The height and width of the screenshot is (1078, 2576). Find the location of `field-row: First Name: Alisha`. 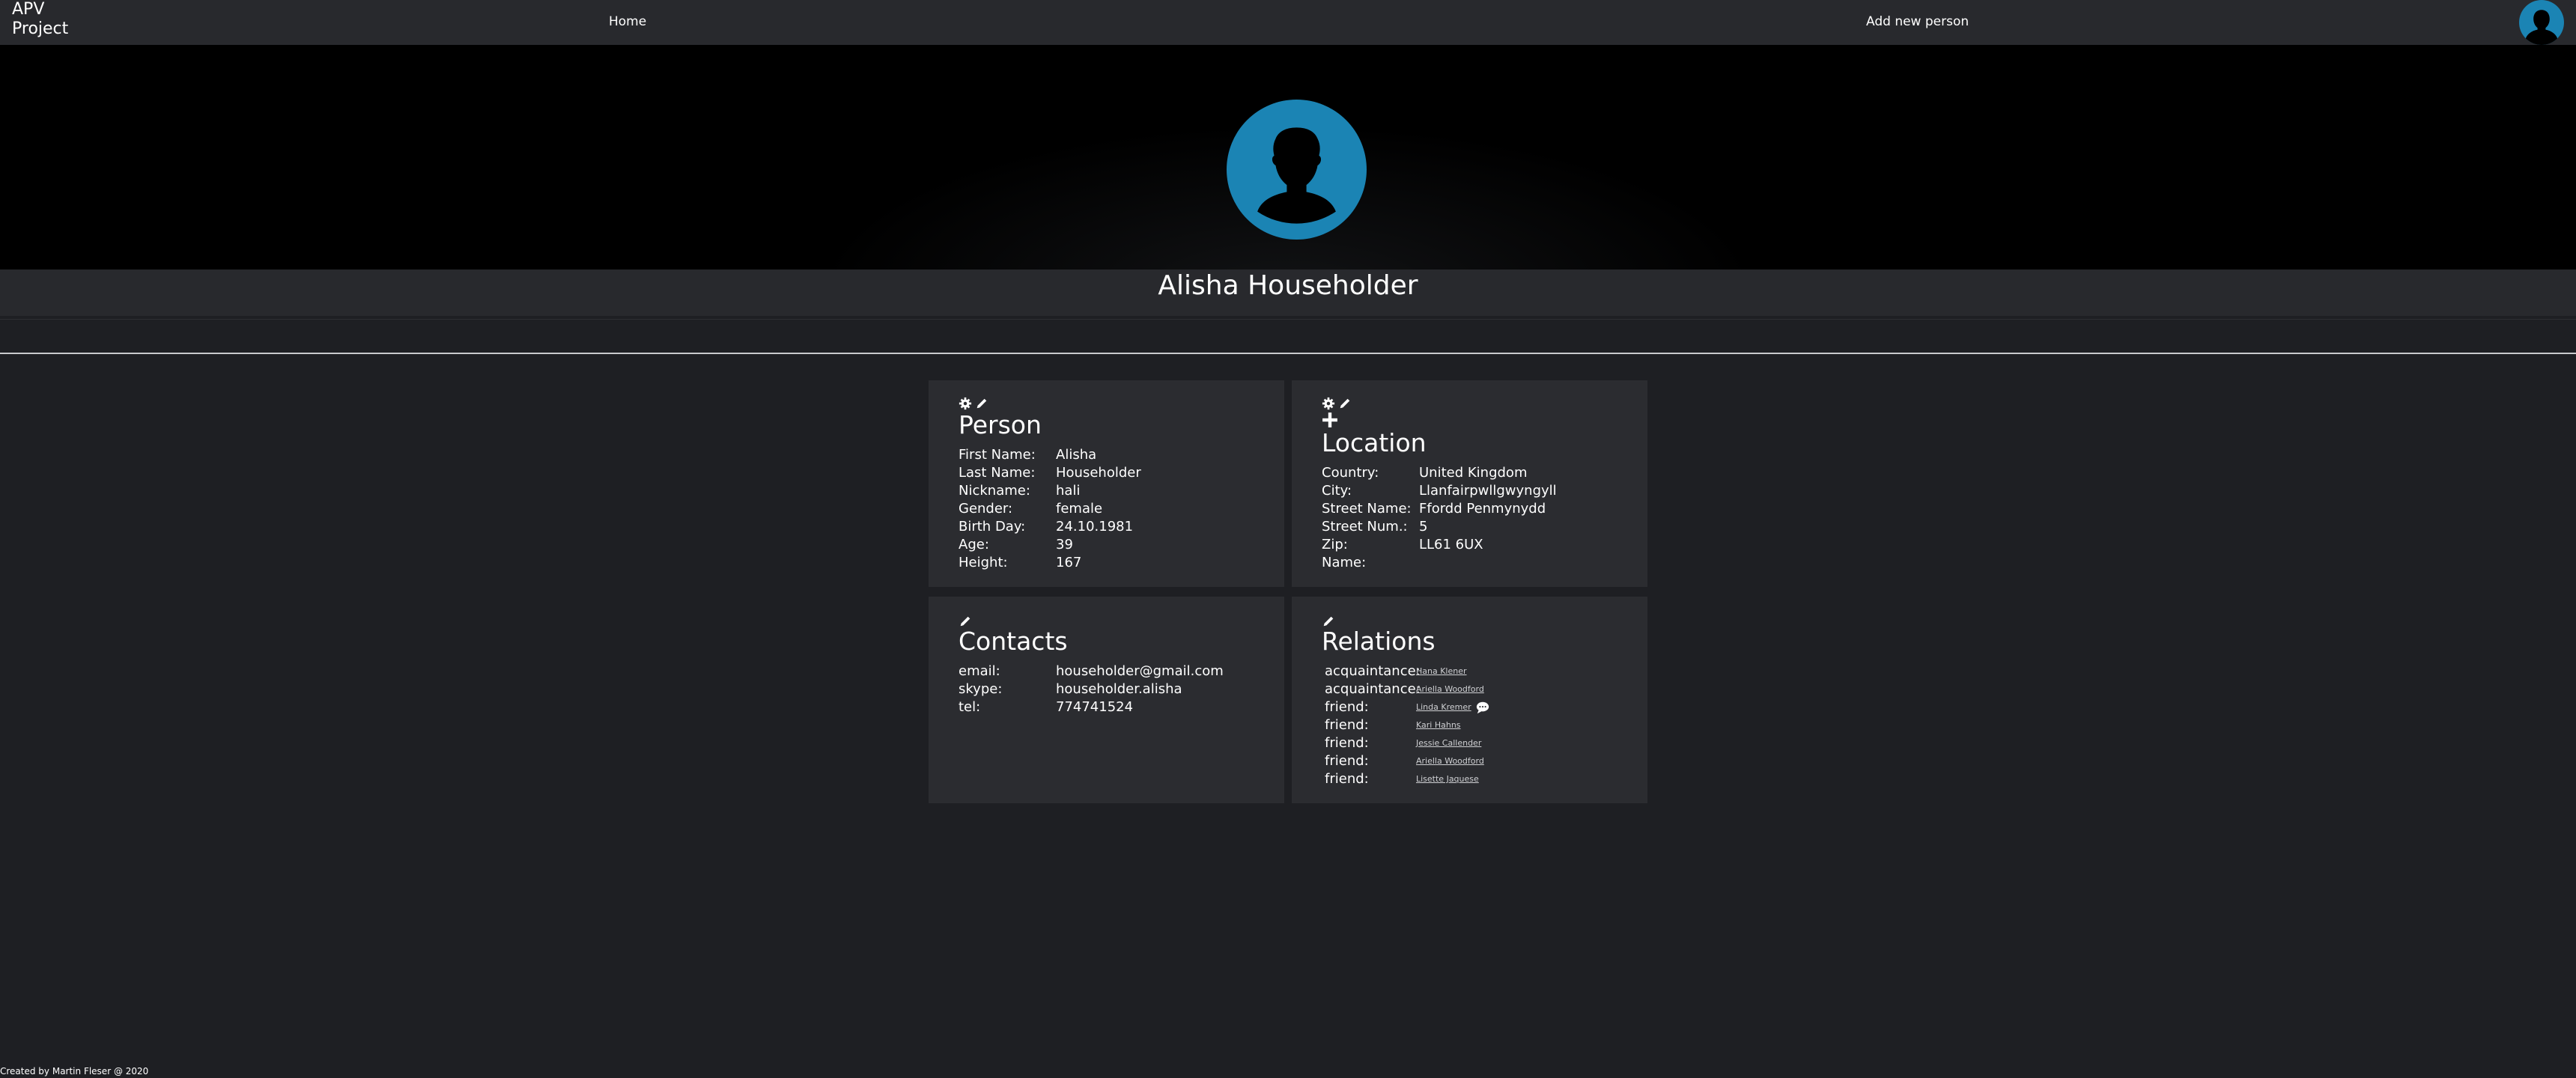

field-row: First Name: Alisha is located at coordinates (1050, 455).